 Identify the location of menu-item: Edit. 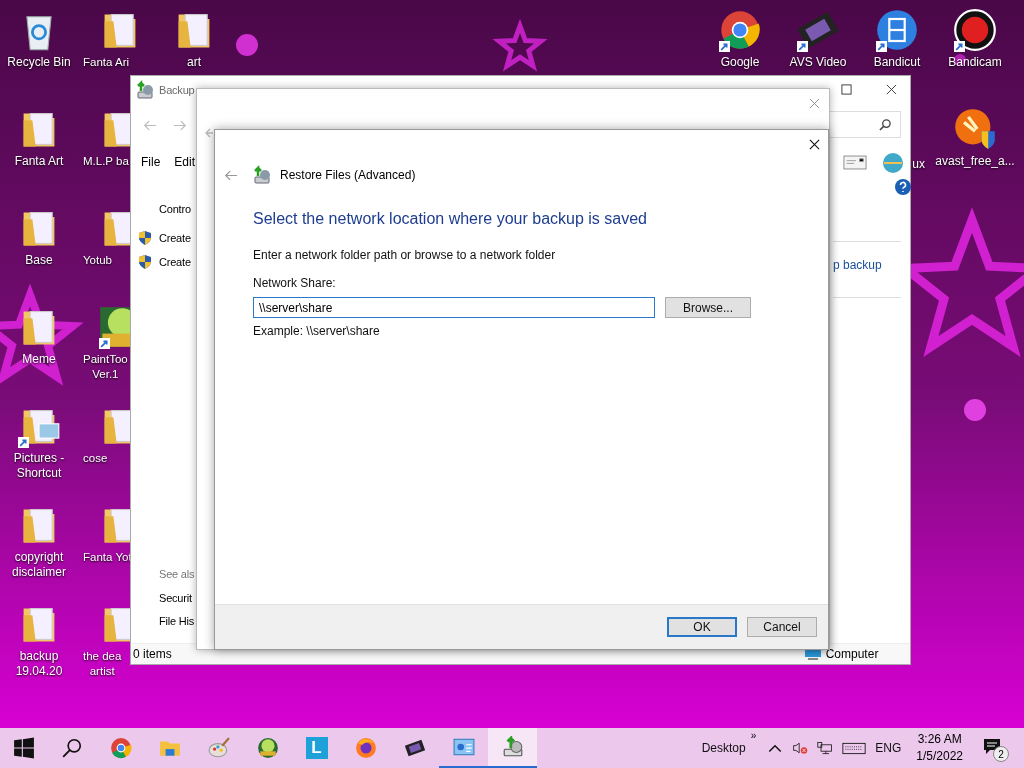
(185, 162).